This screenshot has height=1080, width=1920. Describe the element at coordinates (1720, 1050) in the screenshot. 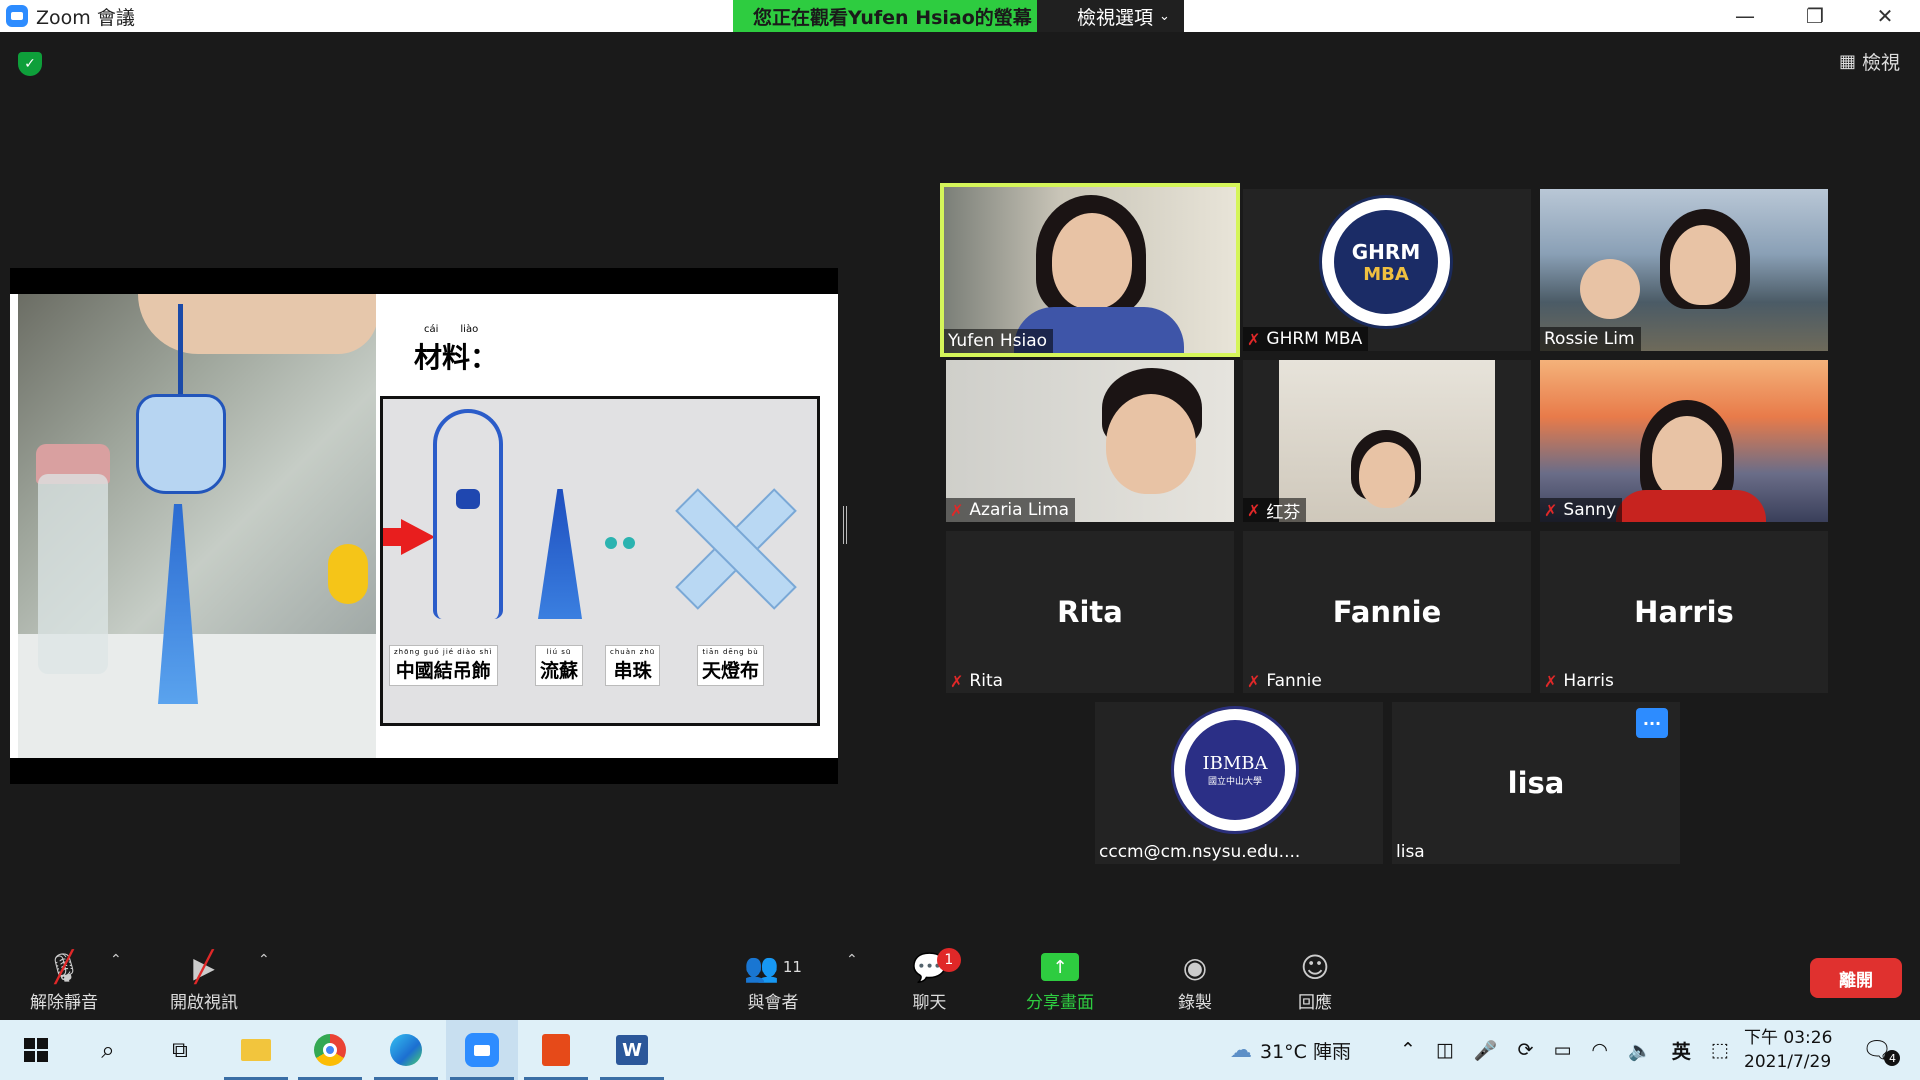

I see `input-mode-icon: ⬚` at that location.